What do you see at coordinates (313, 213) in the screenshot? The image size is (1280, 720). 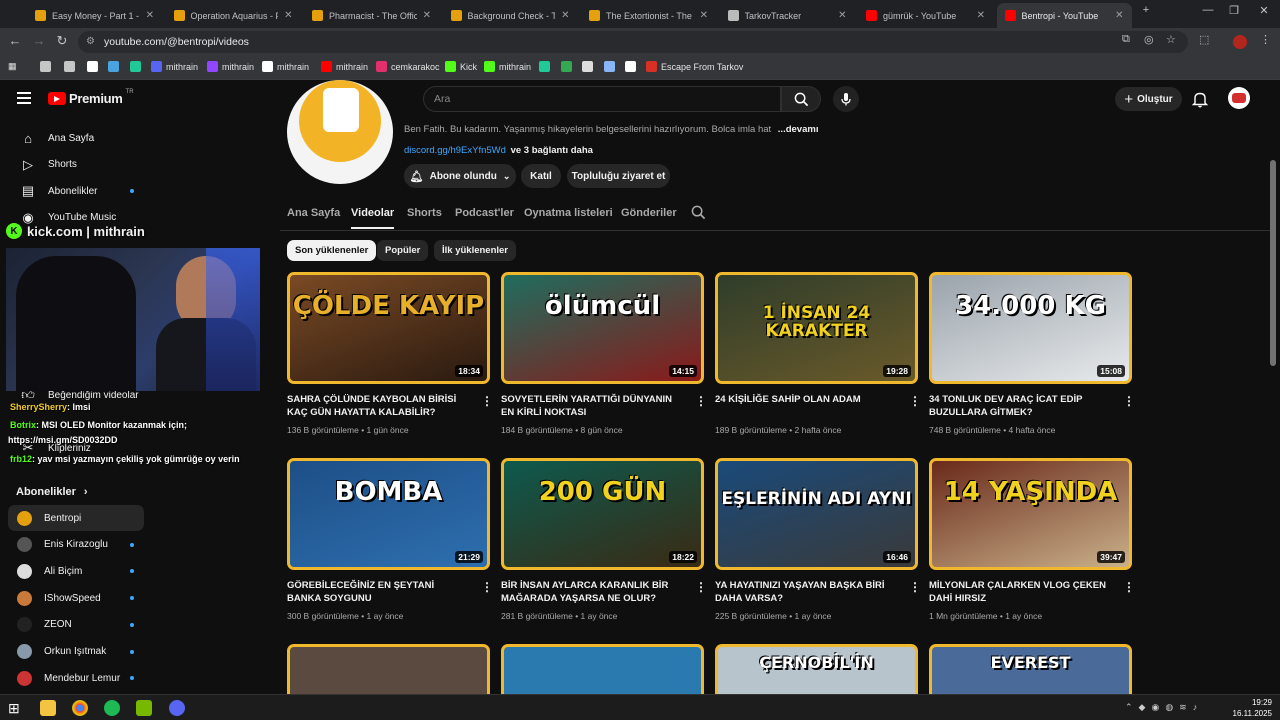 I see `channel-tab: Ana Sayfa` at bounding box center [313, 213].